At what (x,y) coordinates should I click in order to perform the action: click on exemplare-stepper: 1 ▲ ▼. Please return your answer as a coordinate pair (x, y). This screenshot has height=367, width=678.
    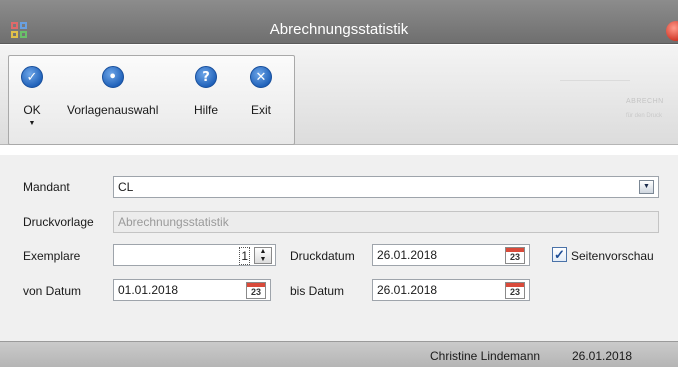
    Looking at the image, I should click on (194, 255).